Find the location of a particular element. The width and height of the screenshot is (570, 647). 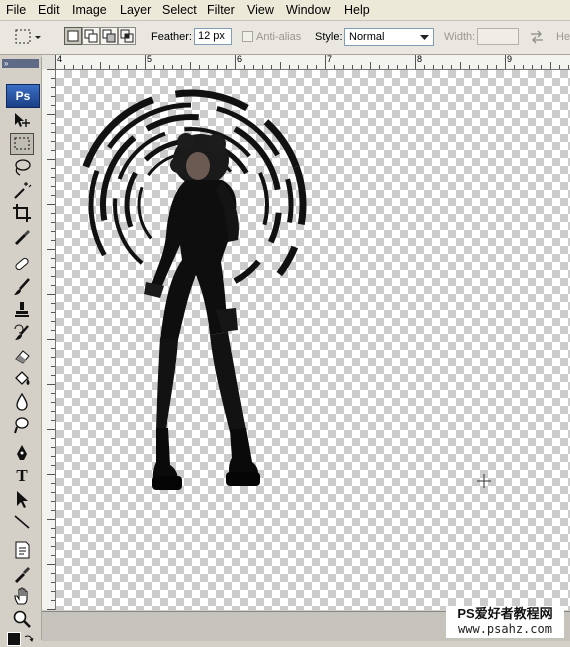

ruler-label-5: 5 is located at coordinates (150, 59).